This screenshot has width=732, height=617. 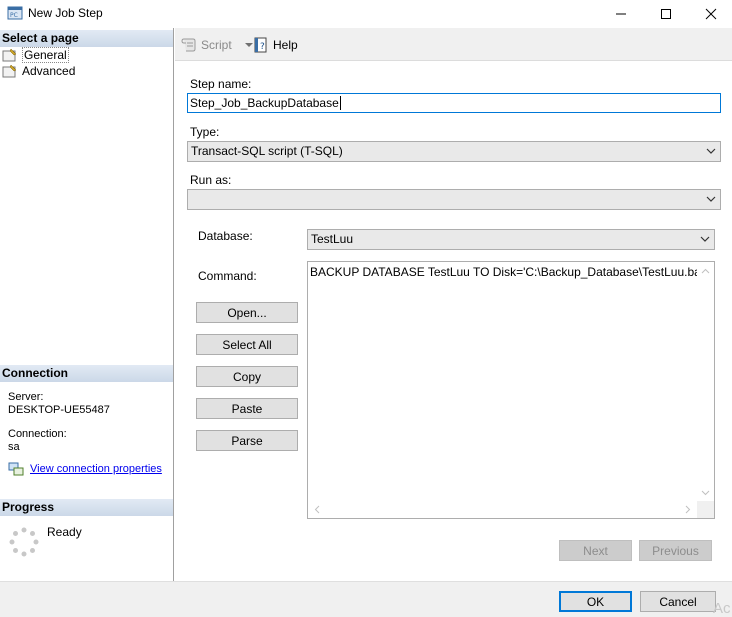 I want to click on step-name-label: Step name:, so click(x=221, y=84).